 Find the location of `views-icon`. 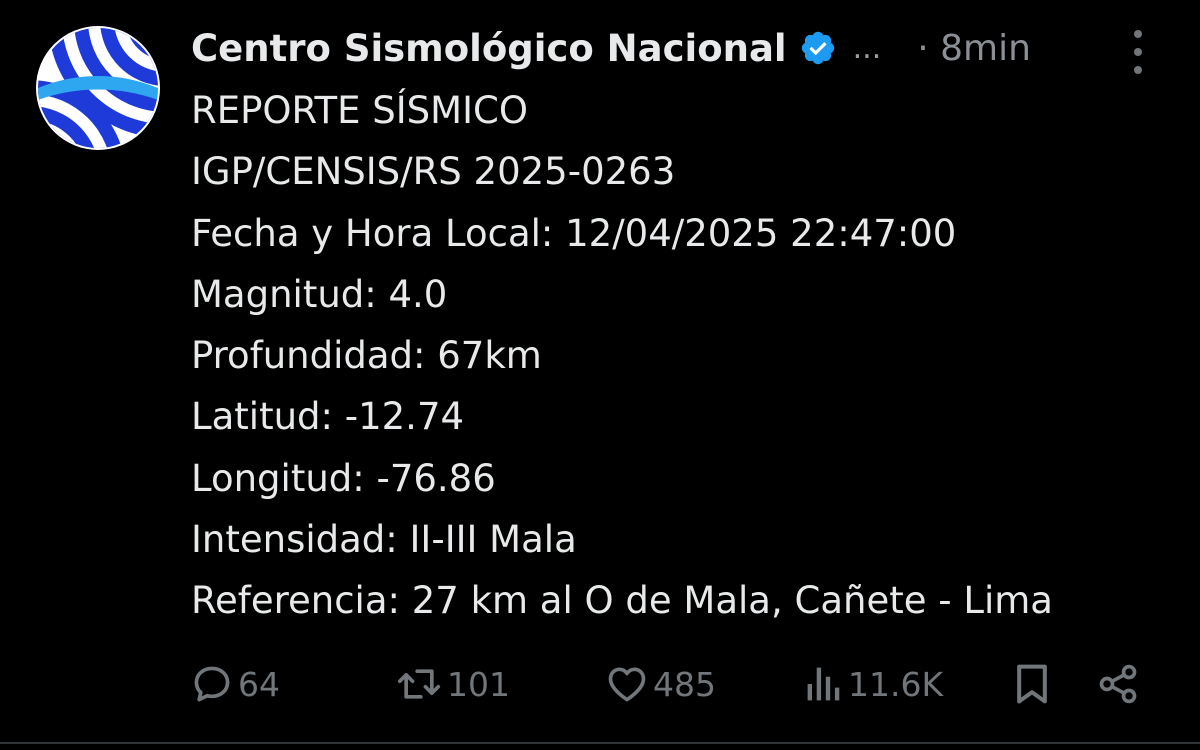

views-icon is located at coordinates (823, 684).